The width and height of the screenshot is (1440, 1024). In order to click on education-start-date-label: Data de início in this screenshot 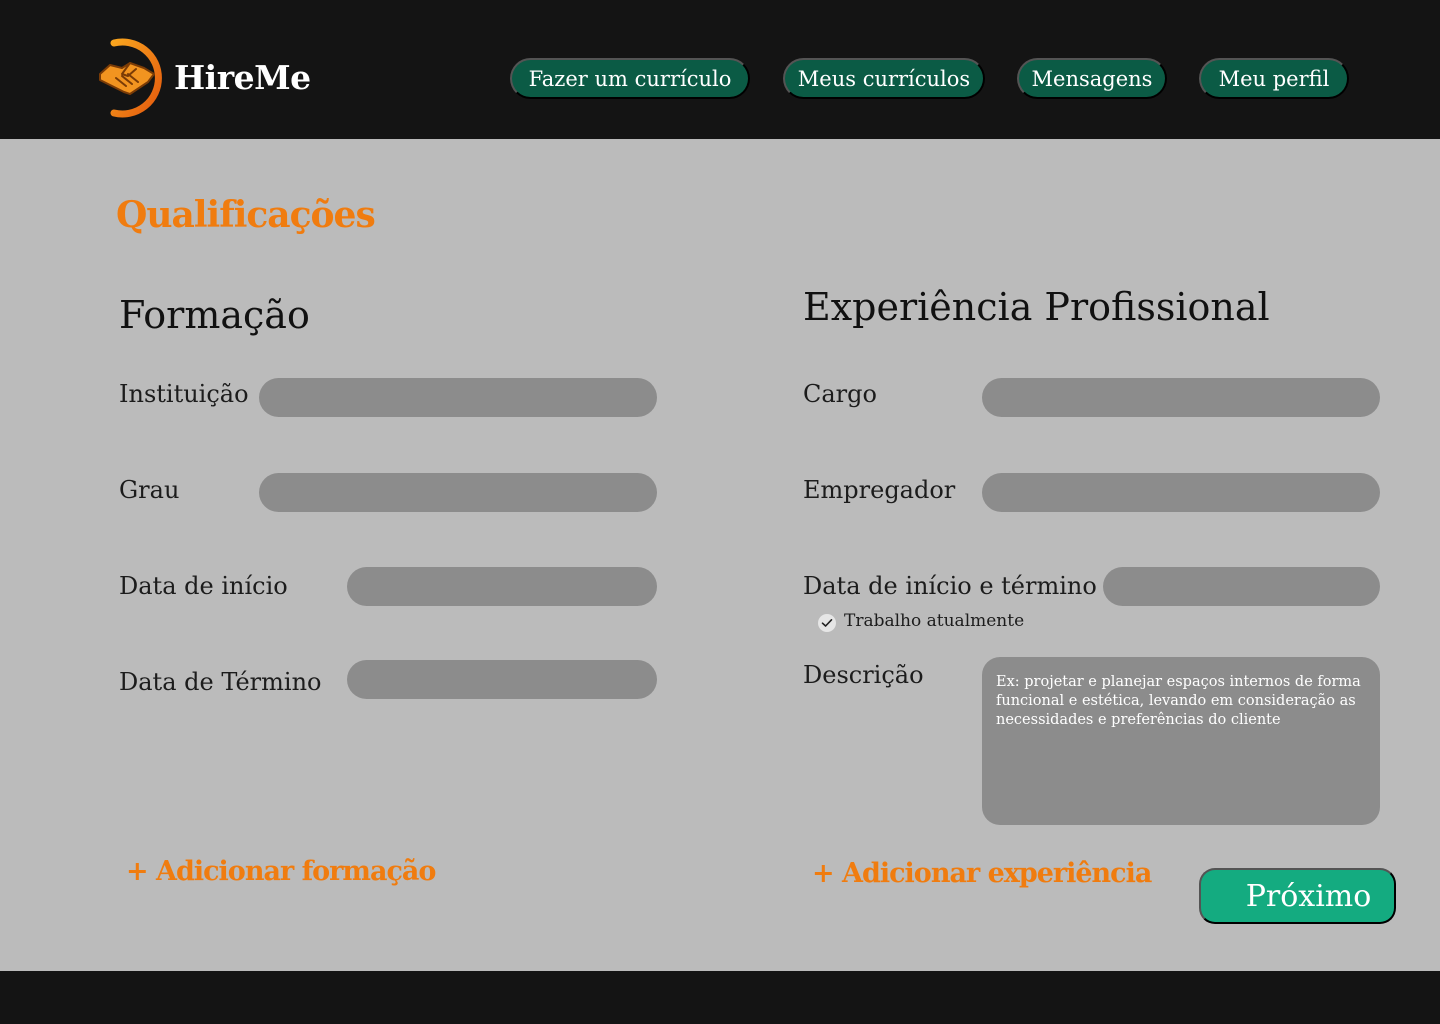, I will do `click(203, 586)`.